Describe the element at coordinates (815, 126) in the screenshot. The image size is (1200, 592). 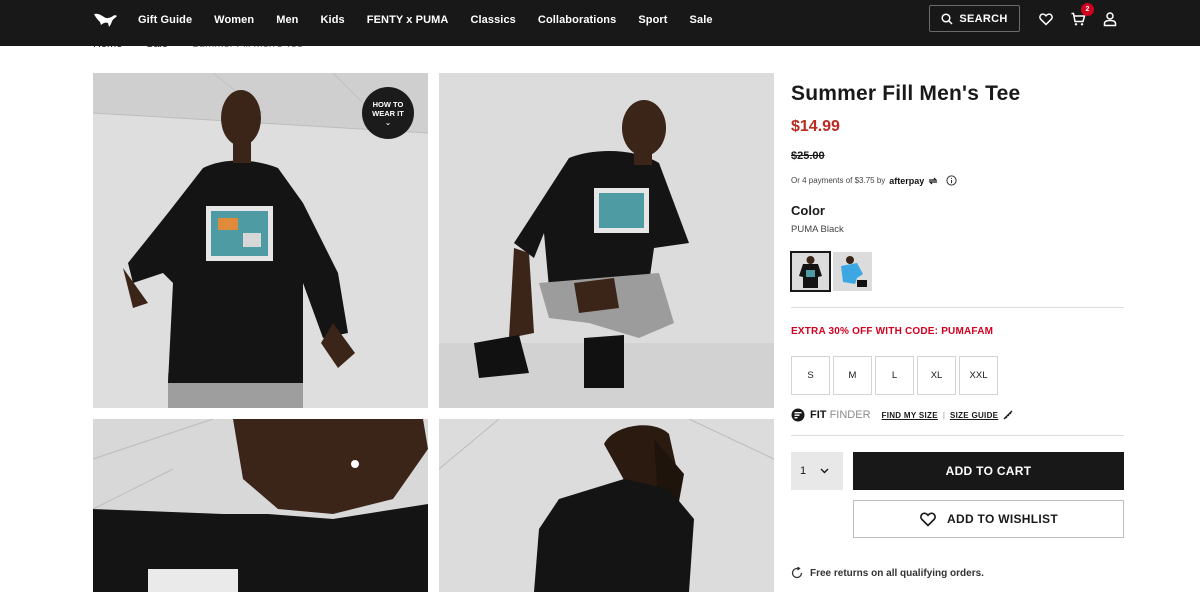
I see `sale-price: $14.99` at that location.